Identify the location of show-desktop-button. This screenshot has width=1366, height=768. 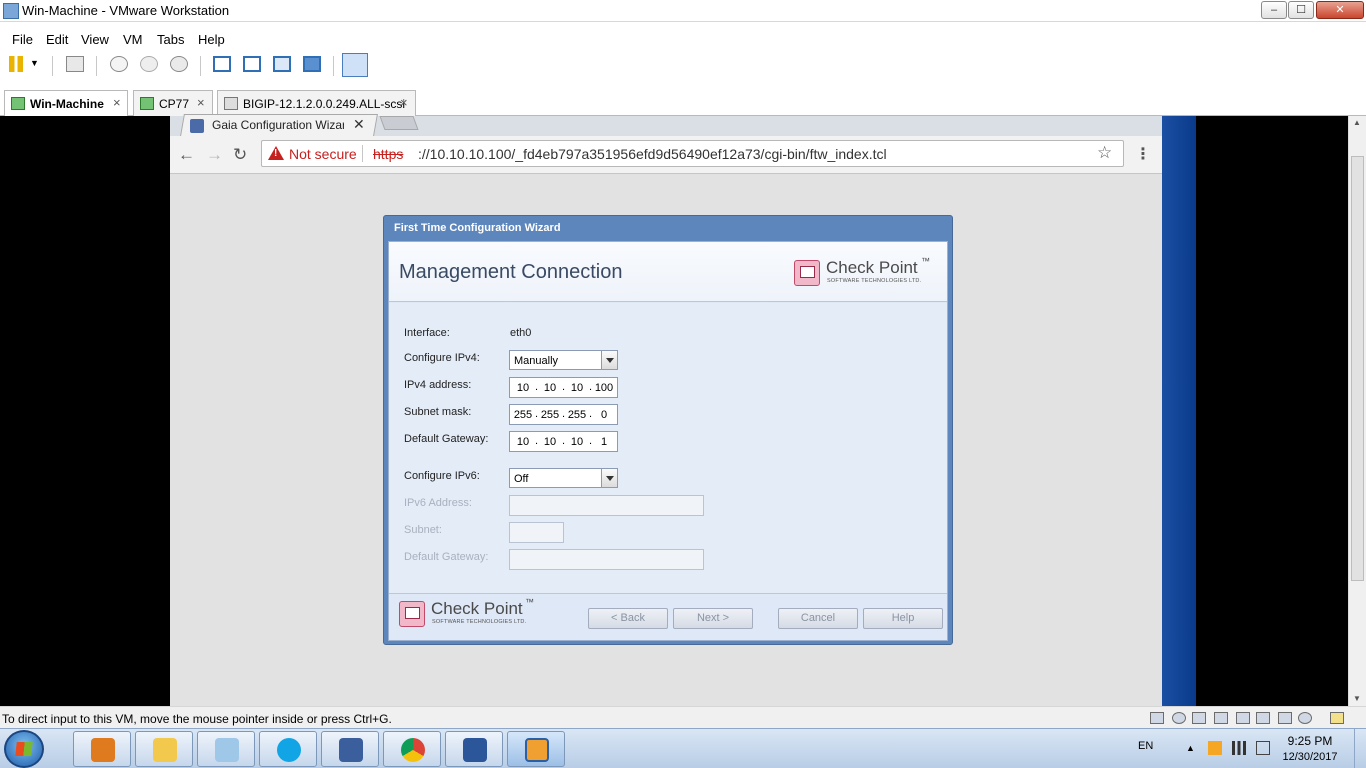
(1360, 748).